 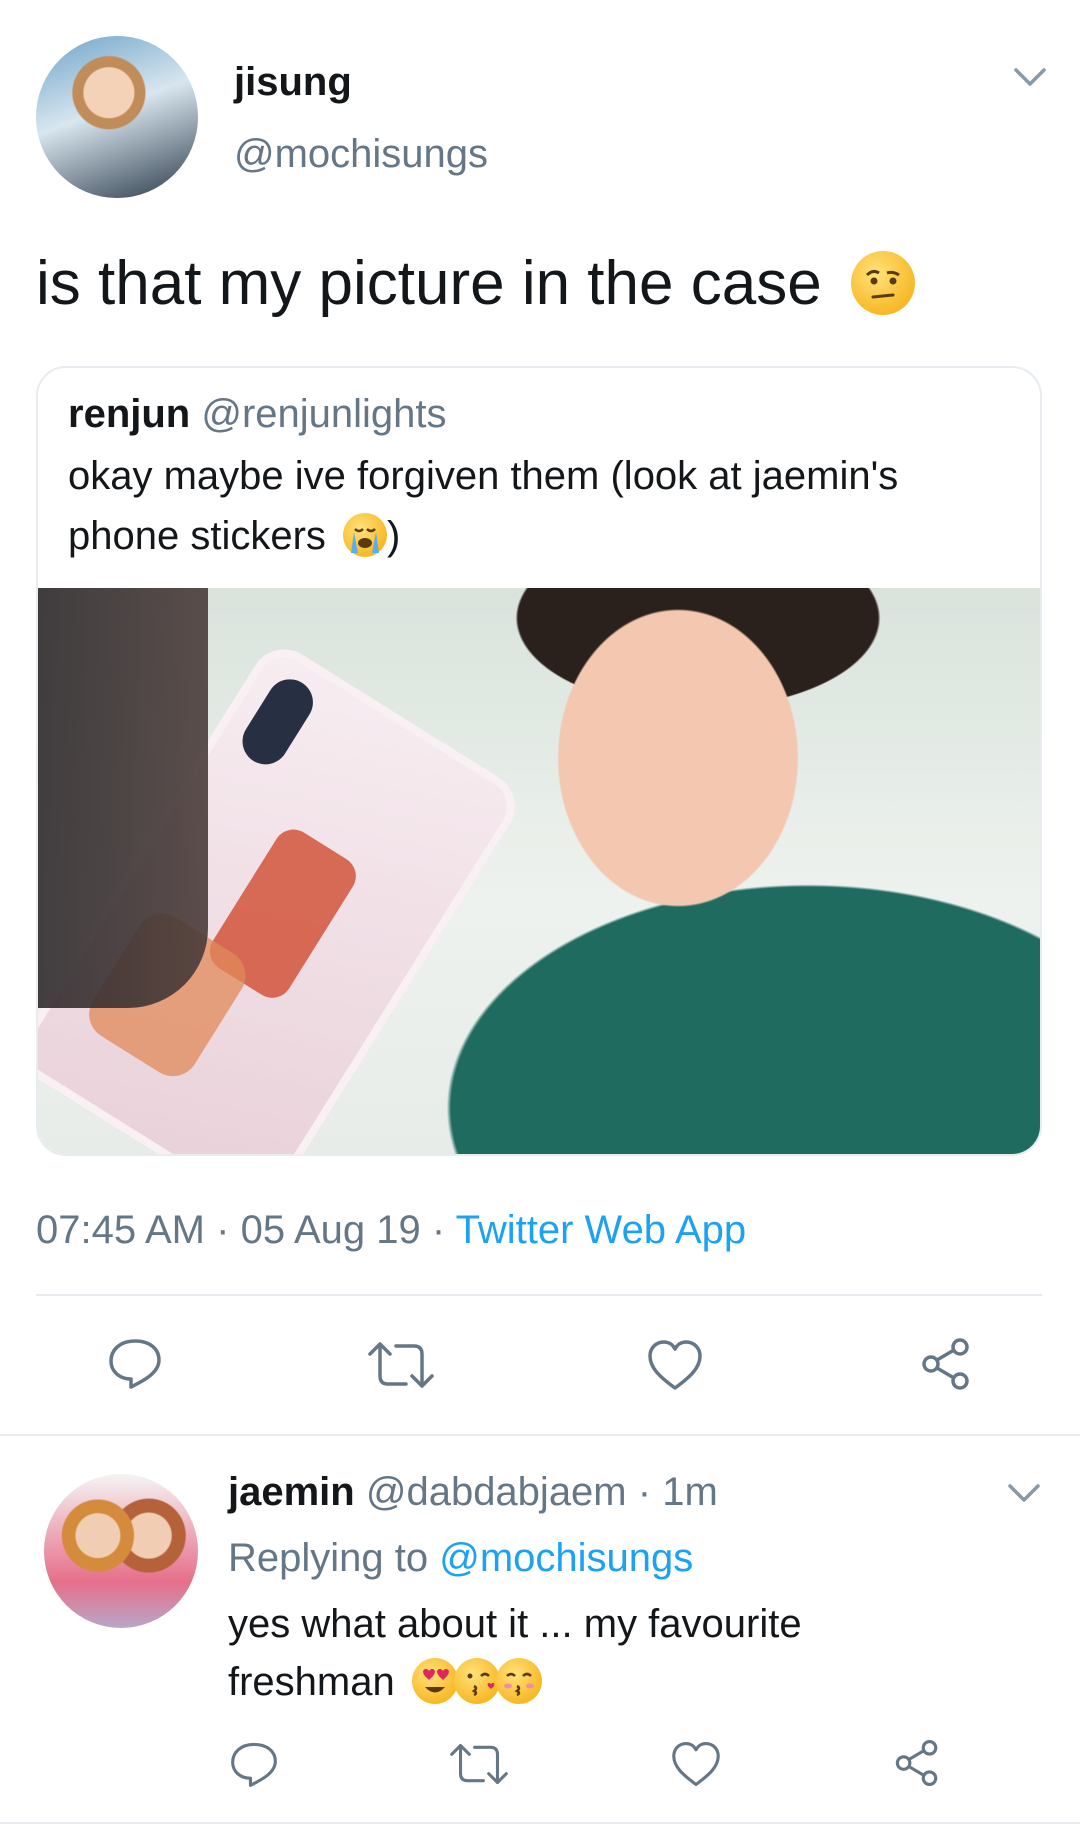 I want to click on kissing-closed-eyes-emoji, so click(x=518, y=1681).